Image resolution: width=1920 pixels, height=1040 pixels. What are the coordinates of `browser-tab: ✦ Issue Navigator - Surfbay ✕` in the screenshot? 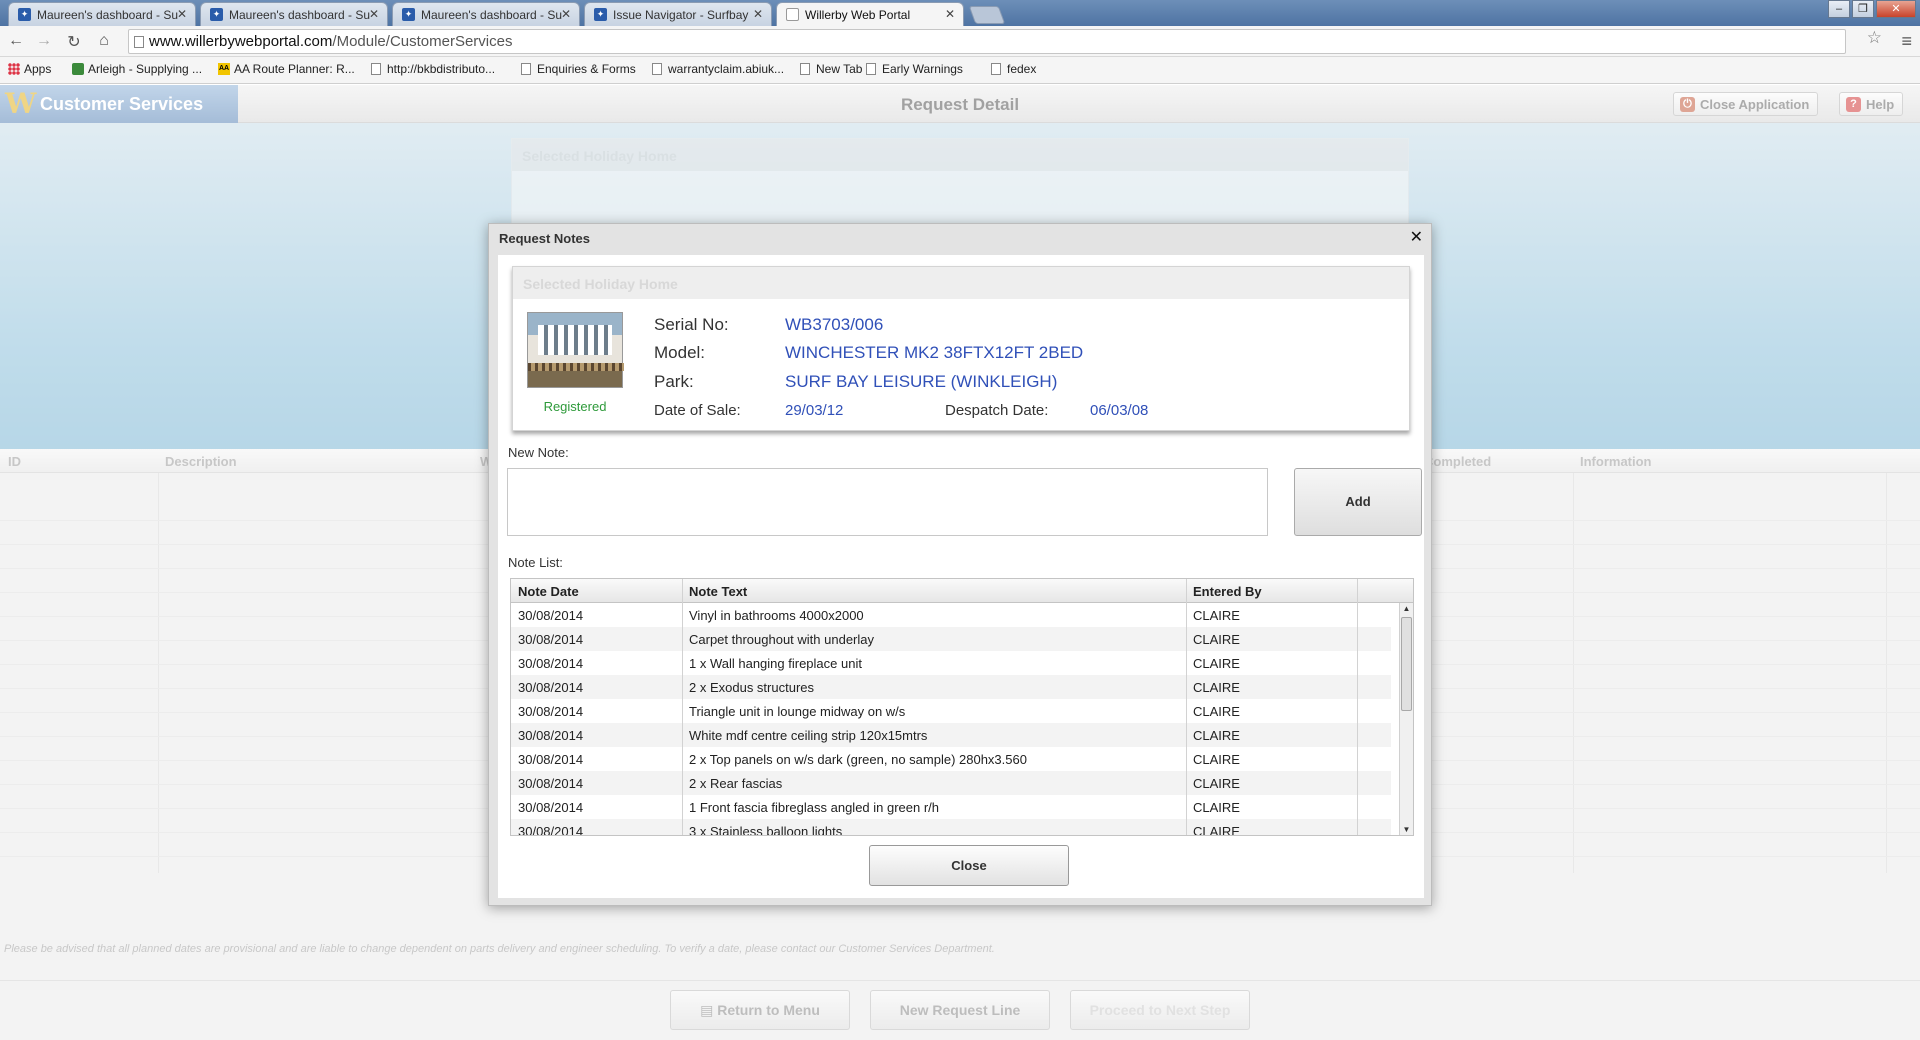 It's located at (678, 14).